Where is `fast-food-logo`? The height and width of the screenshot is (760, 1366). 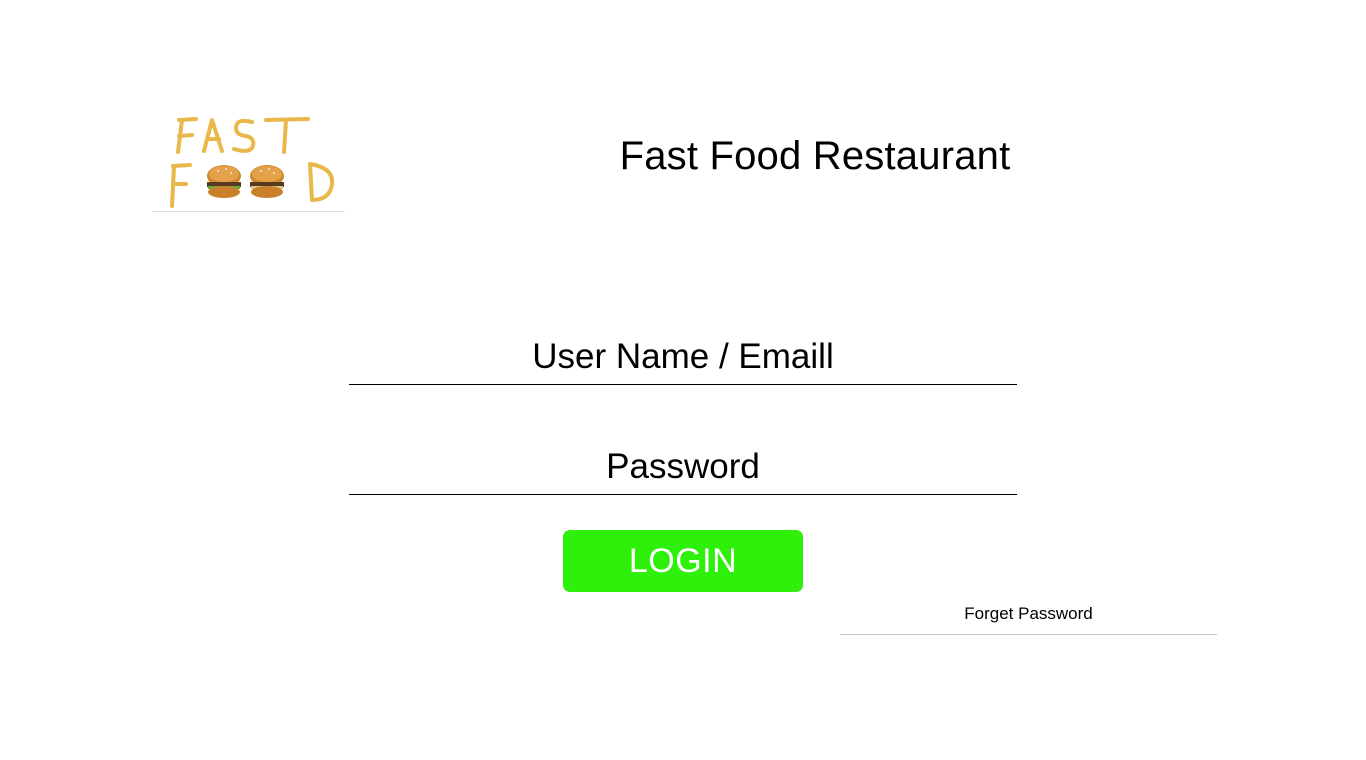 fast-food-logo is located at coordinates (248, 160).